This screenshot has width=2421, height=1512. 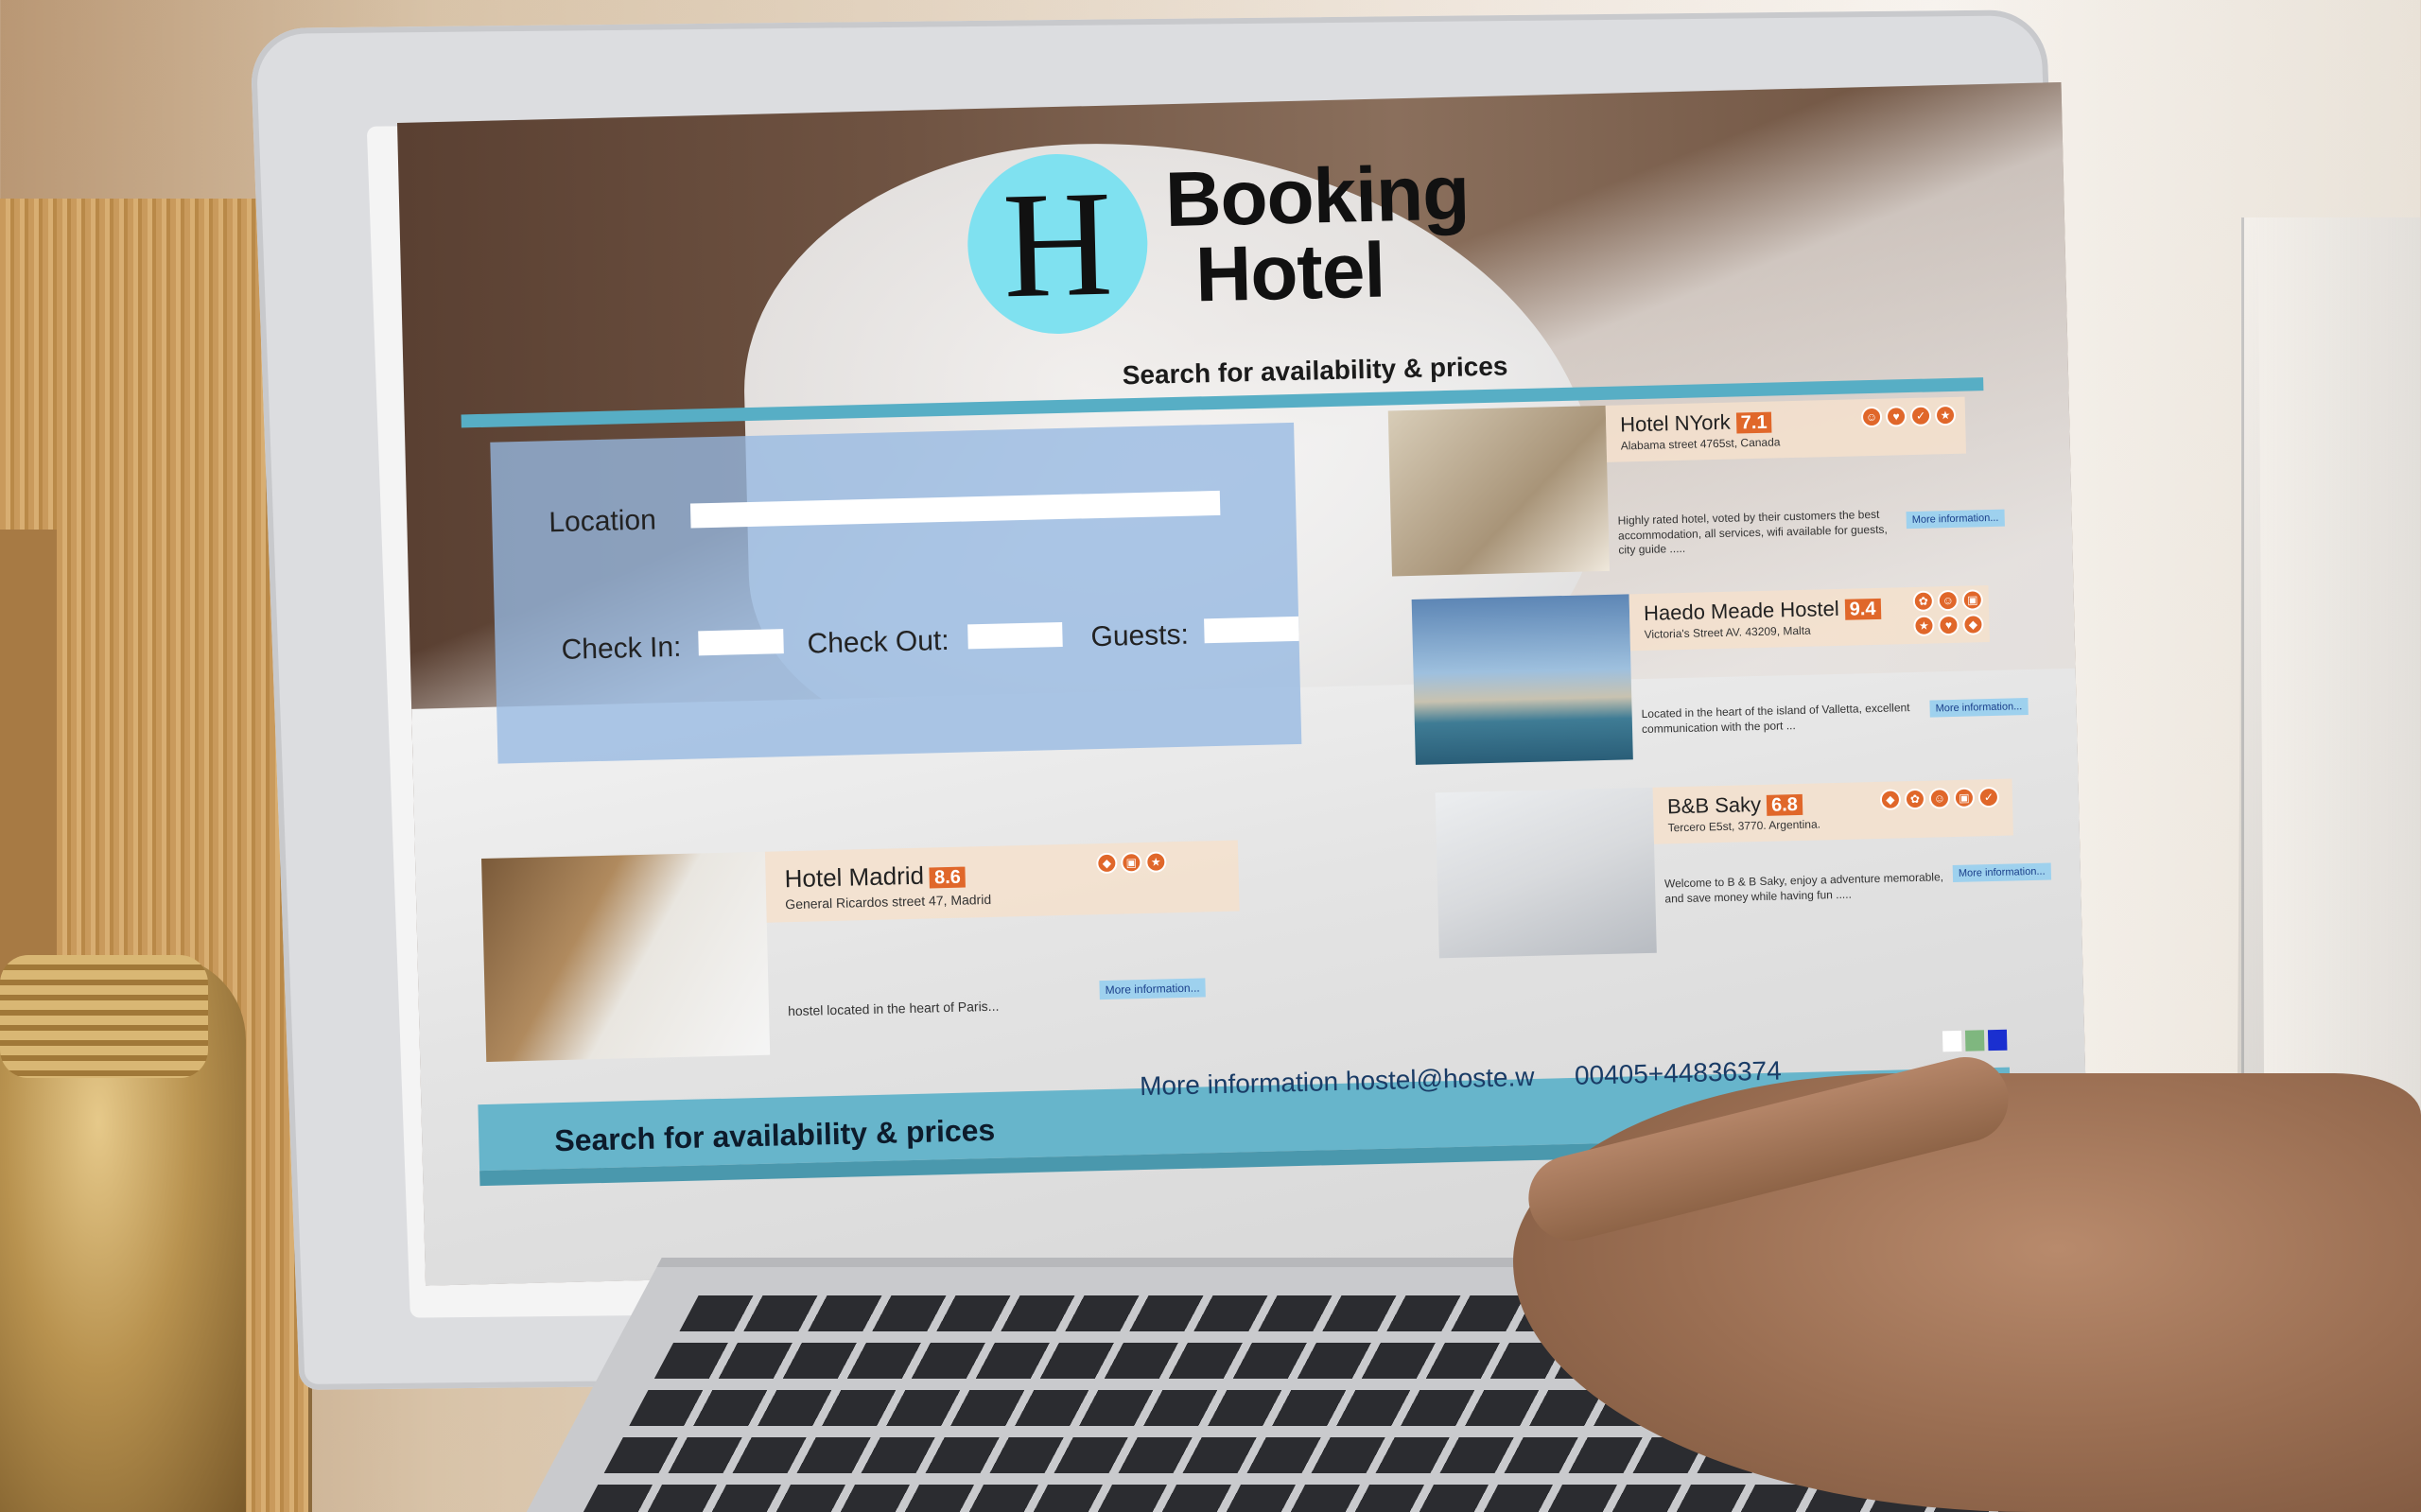 What do you see at coordinates (955, 510) in the screenshot?
I see `location-input` at bounding box center [955, 510].